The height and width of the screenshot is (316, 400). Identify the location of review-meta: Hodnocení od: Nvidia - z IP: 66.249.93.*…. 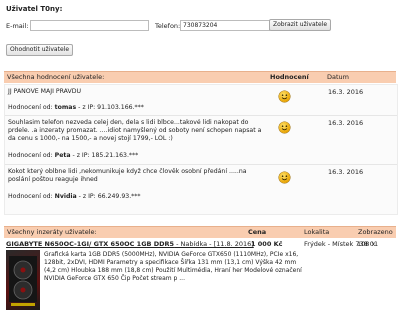
(74, 196).